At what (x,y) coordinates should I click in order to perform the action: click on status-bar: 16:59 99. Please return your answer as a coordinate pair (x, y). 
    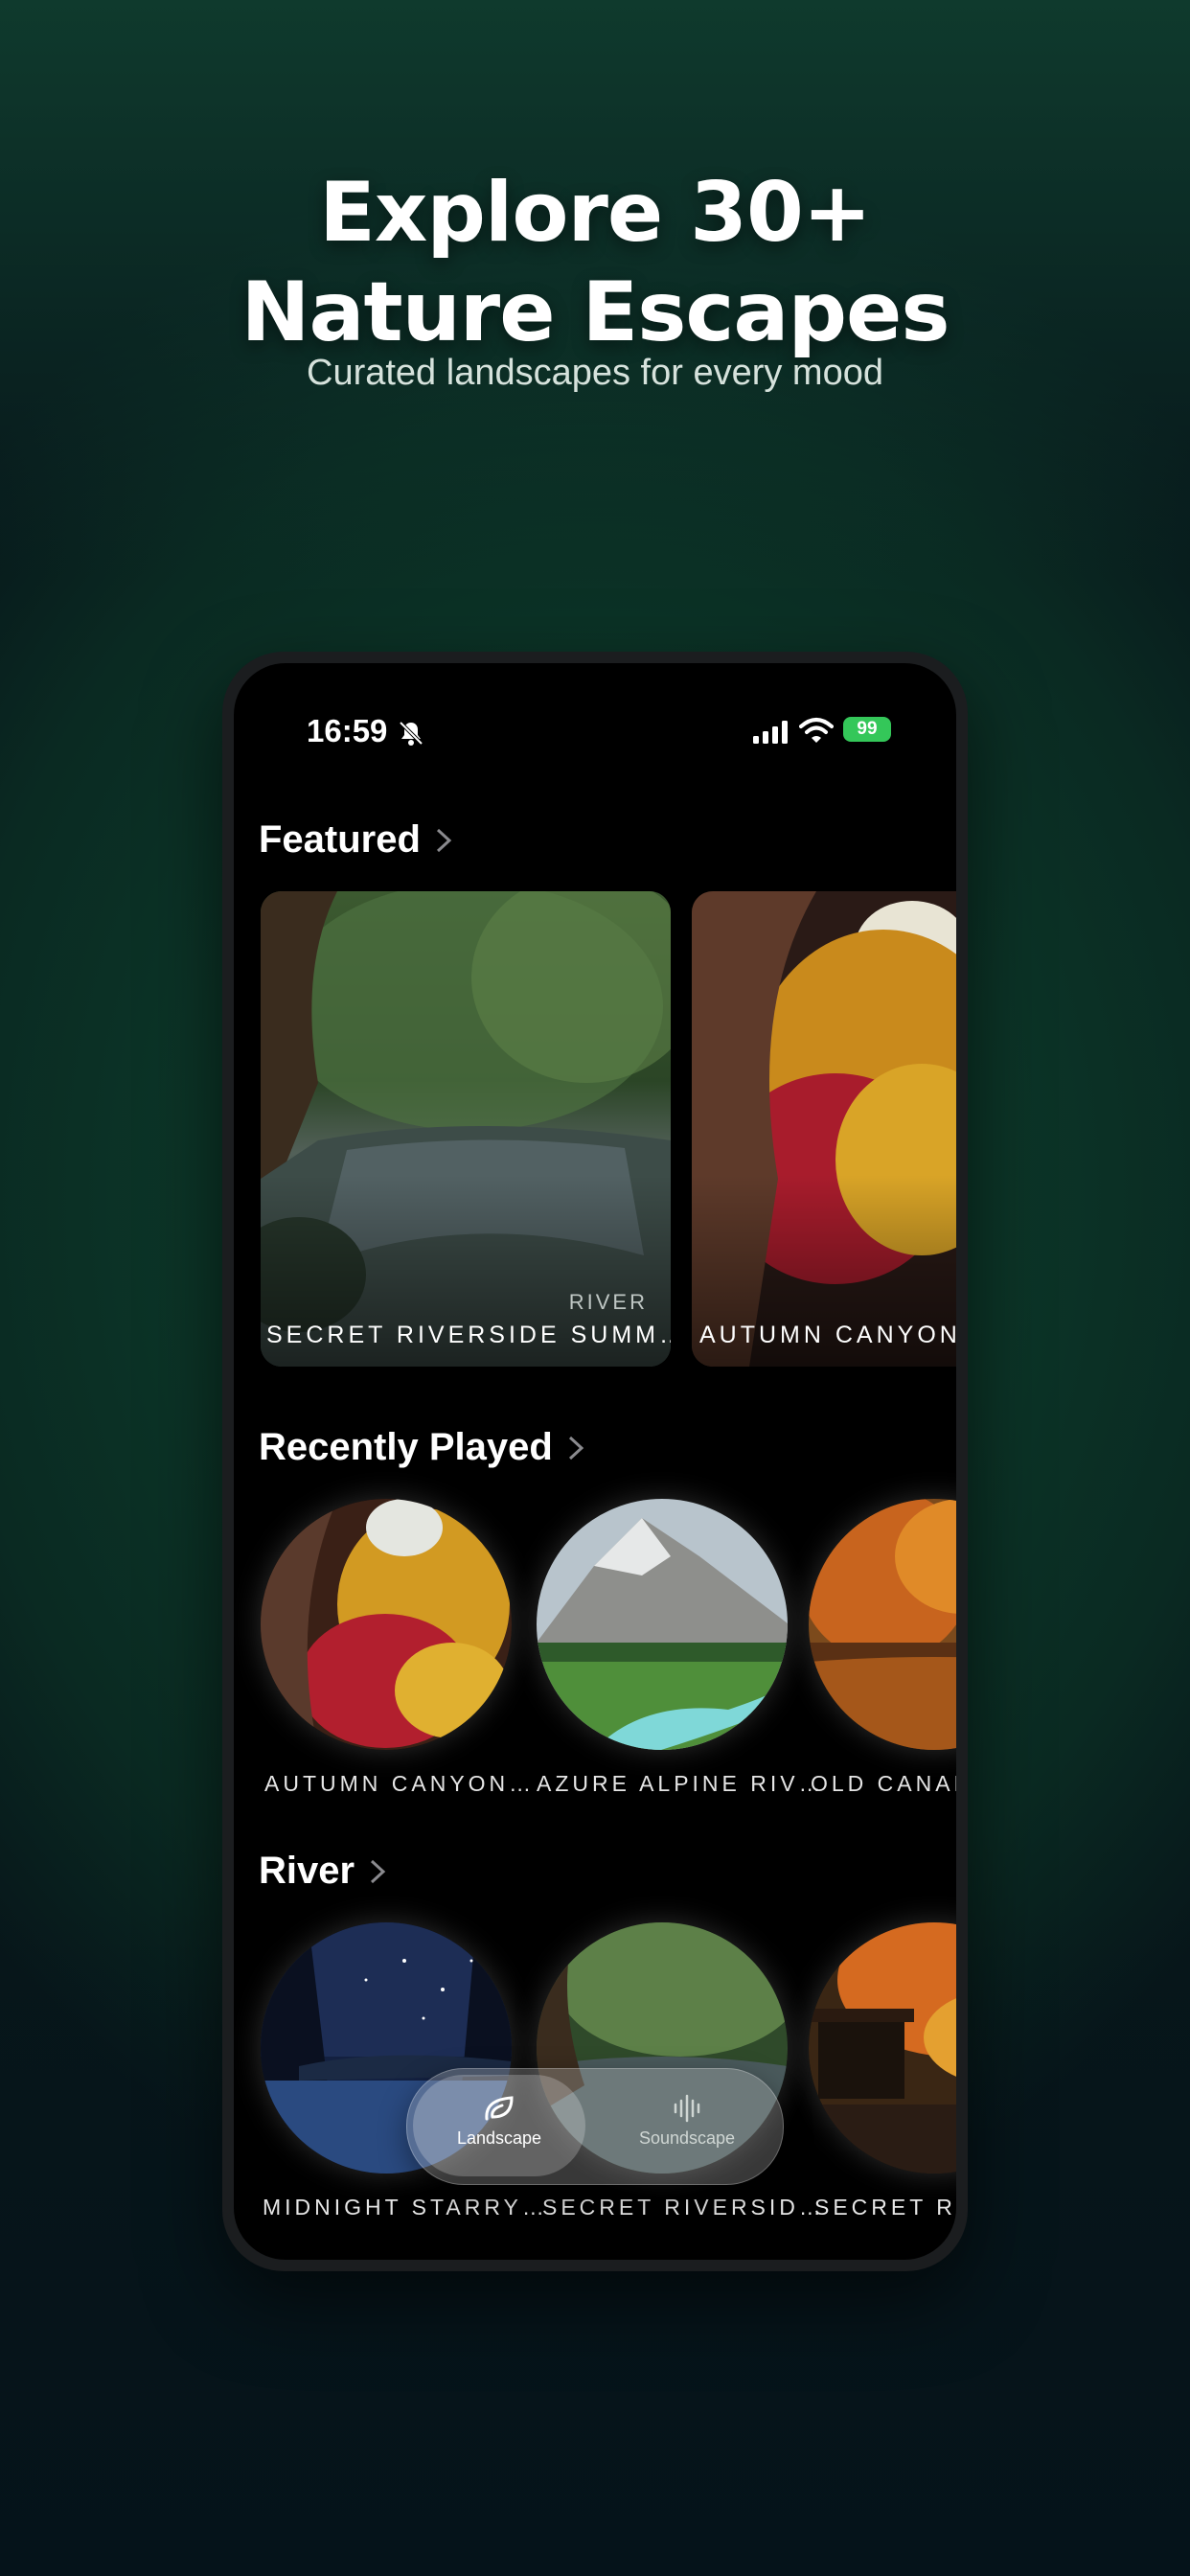
    Looking at the image, I should click on (595, 737).